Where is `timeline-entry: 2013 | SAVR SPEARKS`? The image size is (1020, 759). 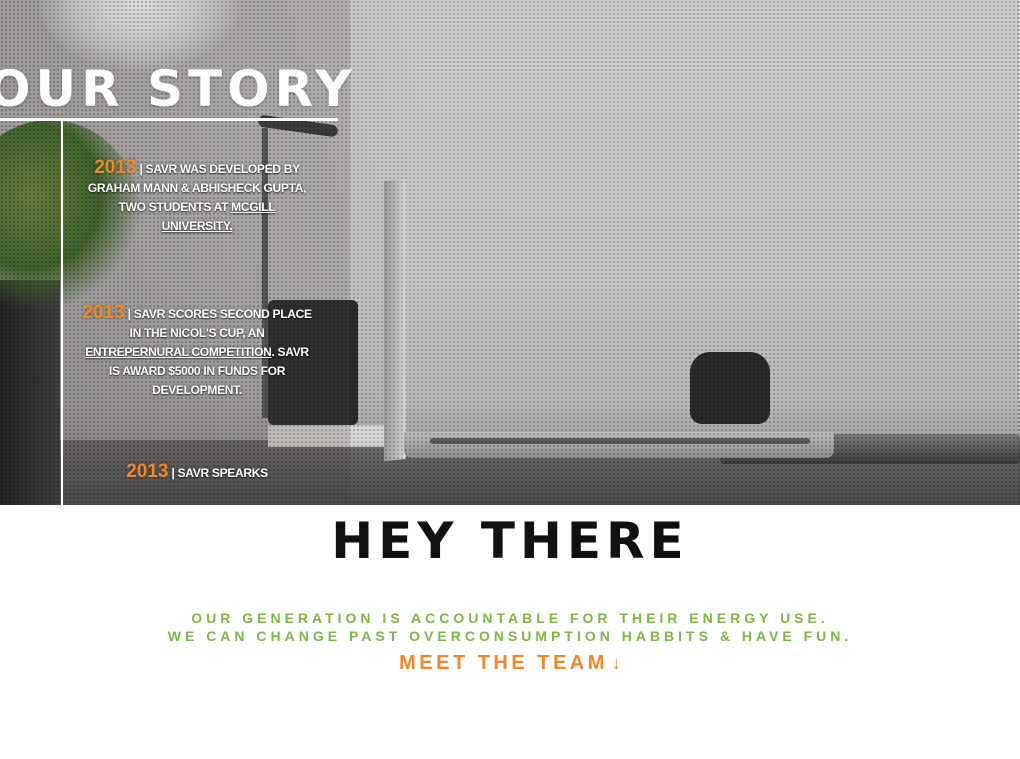
timeline-entry: 2013 | SAVR SPEARKS is located at coordinates (197, 472).